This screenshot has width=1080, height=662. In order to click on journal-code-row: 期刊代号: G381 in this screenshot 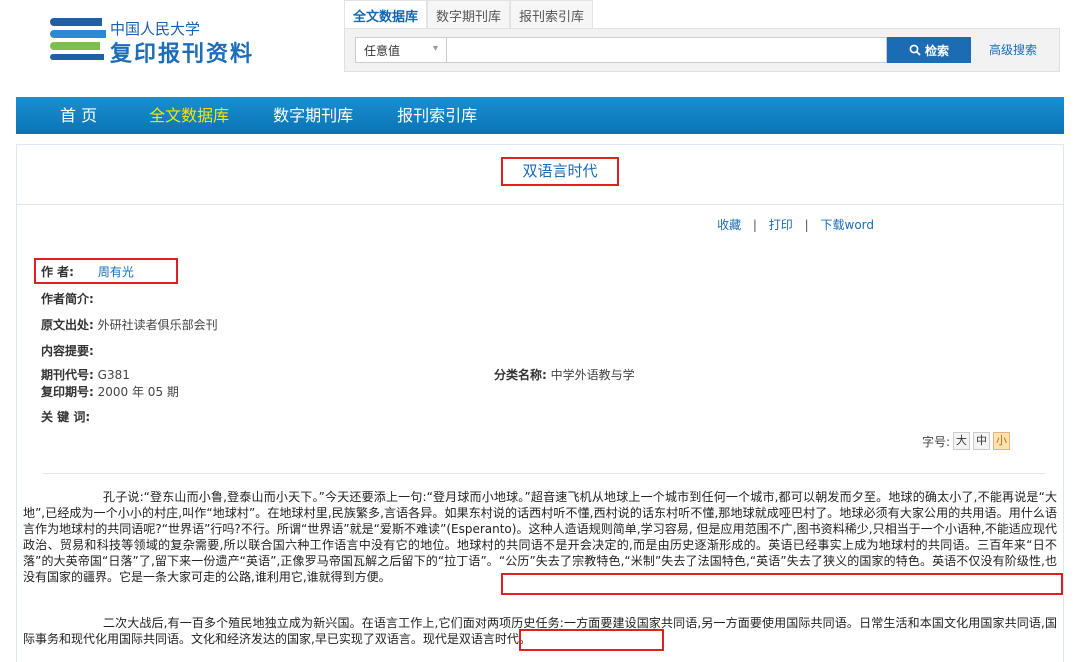, I will do `click(85, 374)`.